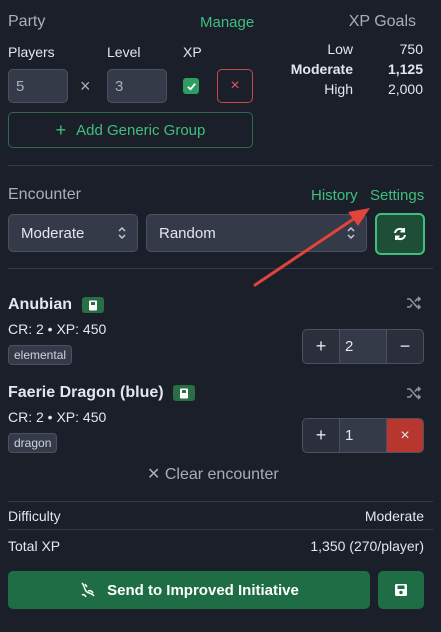 This screenshot has height=632, width=441. I want to click on total-xp-value: 1,350 (270/player), so click(367, 546).